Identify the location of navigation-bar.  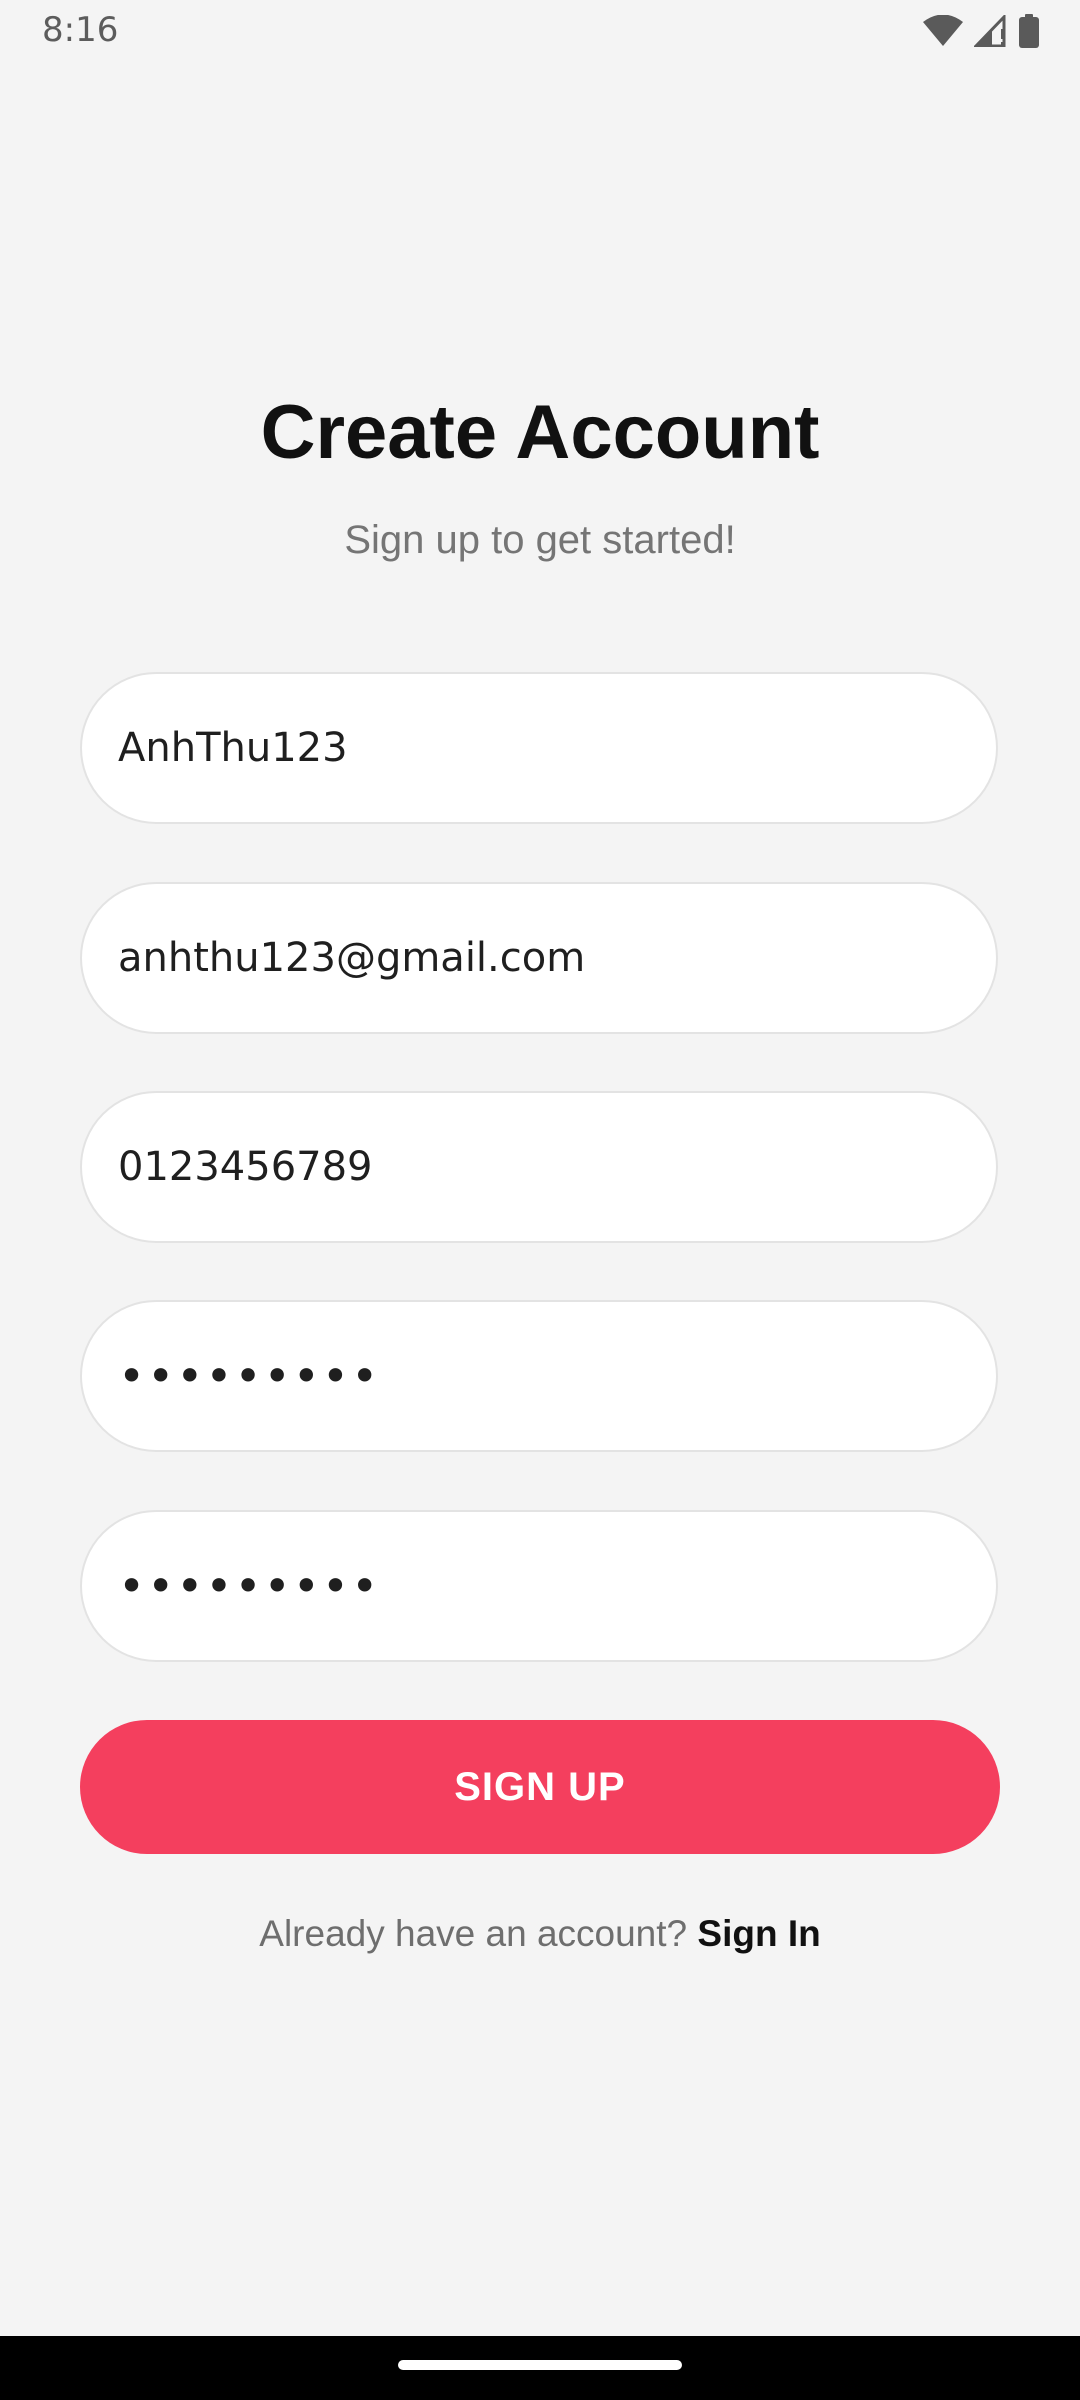
(540, 2368).